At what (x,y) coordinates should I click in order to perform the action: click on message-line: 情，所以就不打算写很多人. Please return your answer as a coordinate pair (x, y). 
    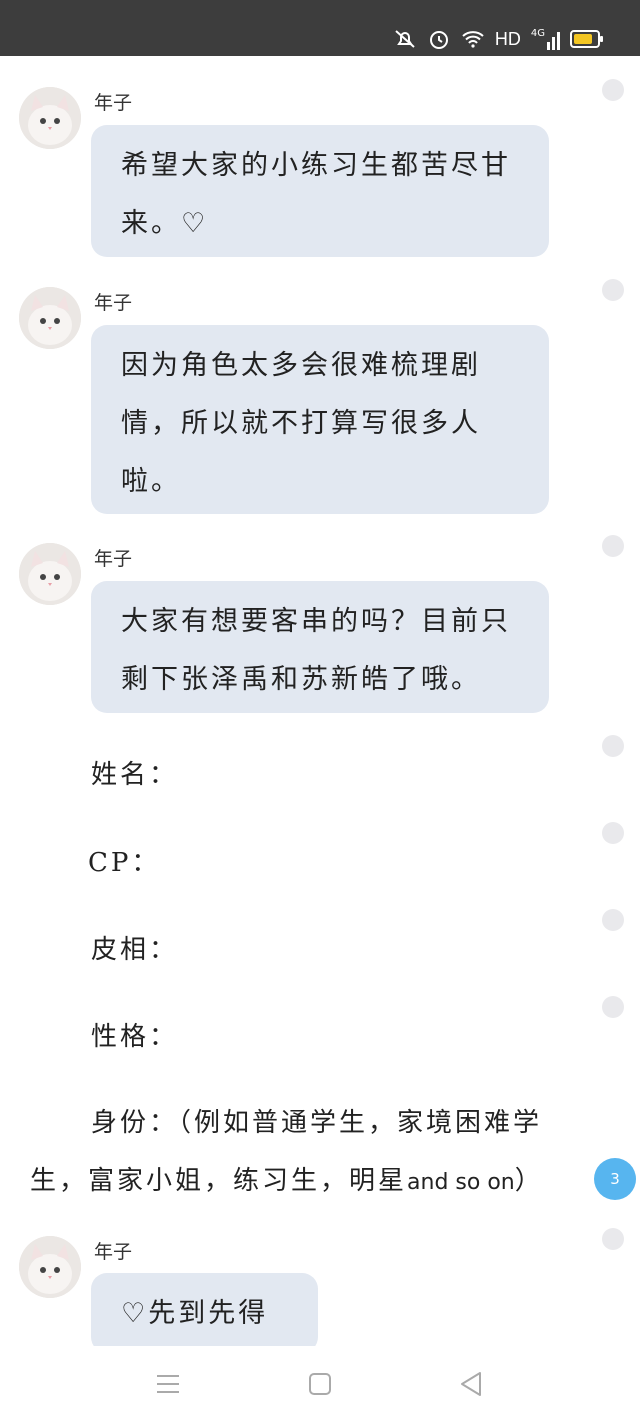
    Looking at the image, I should click on (301, 423).